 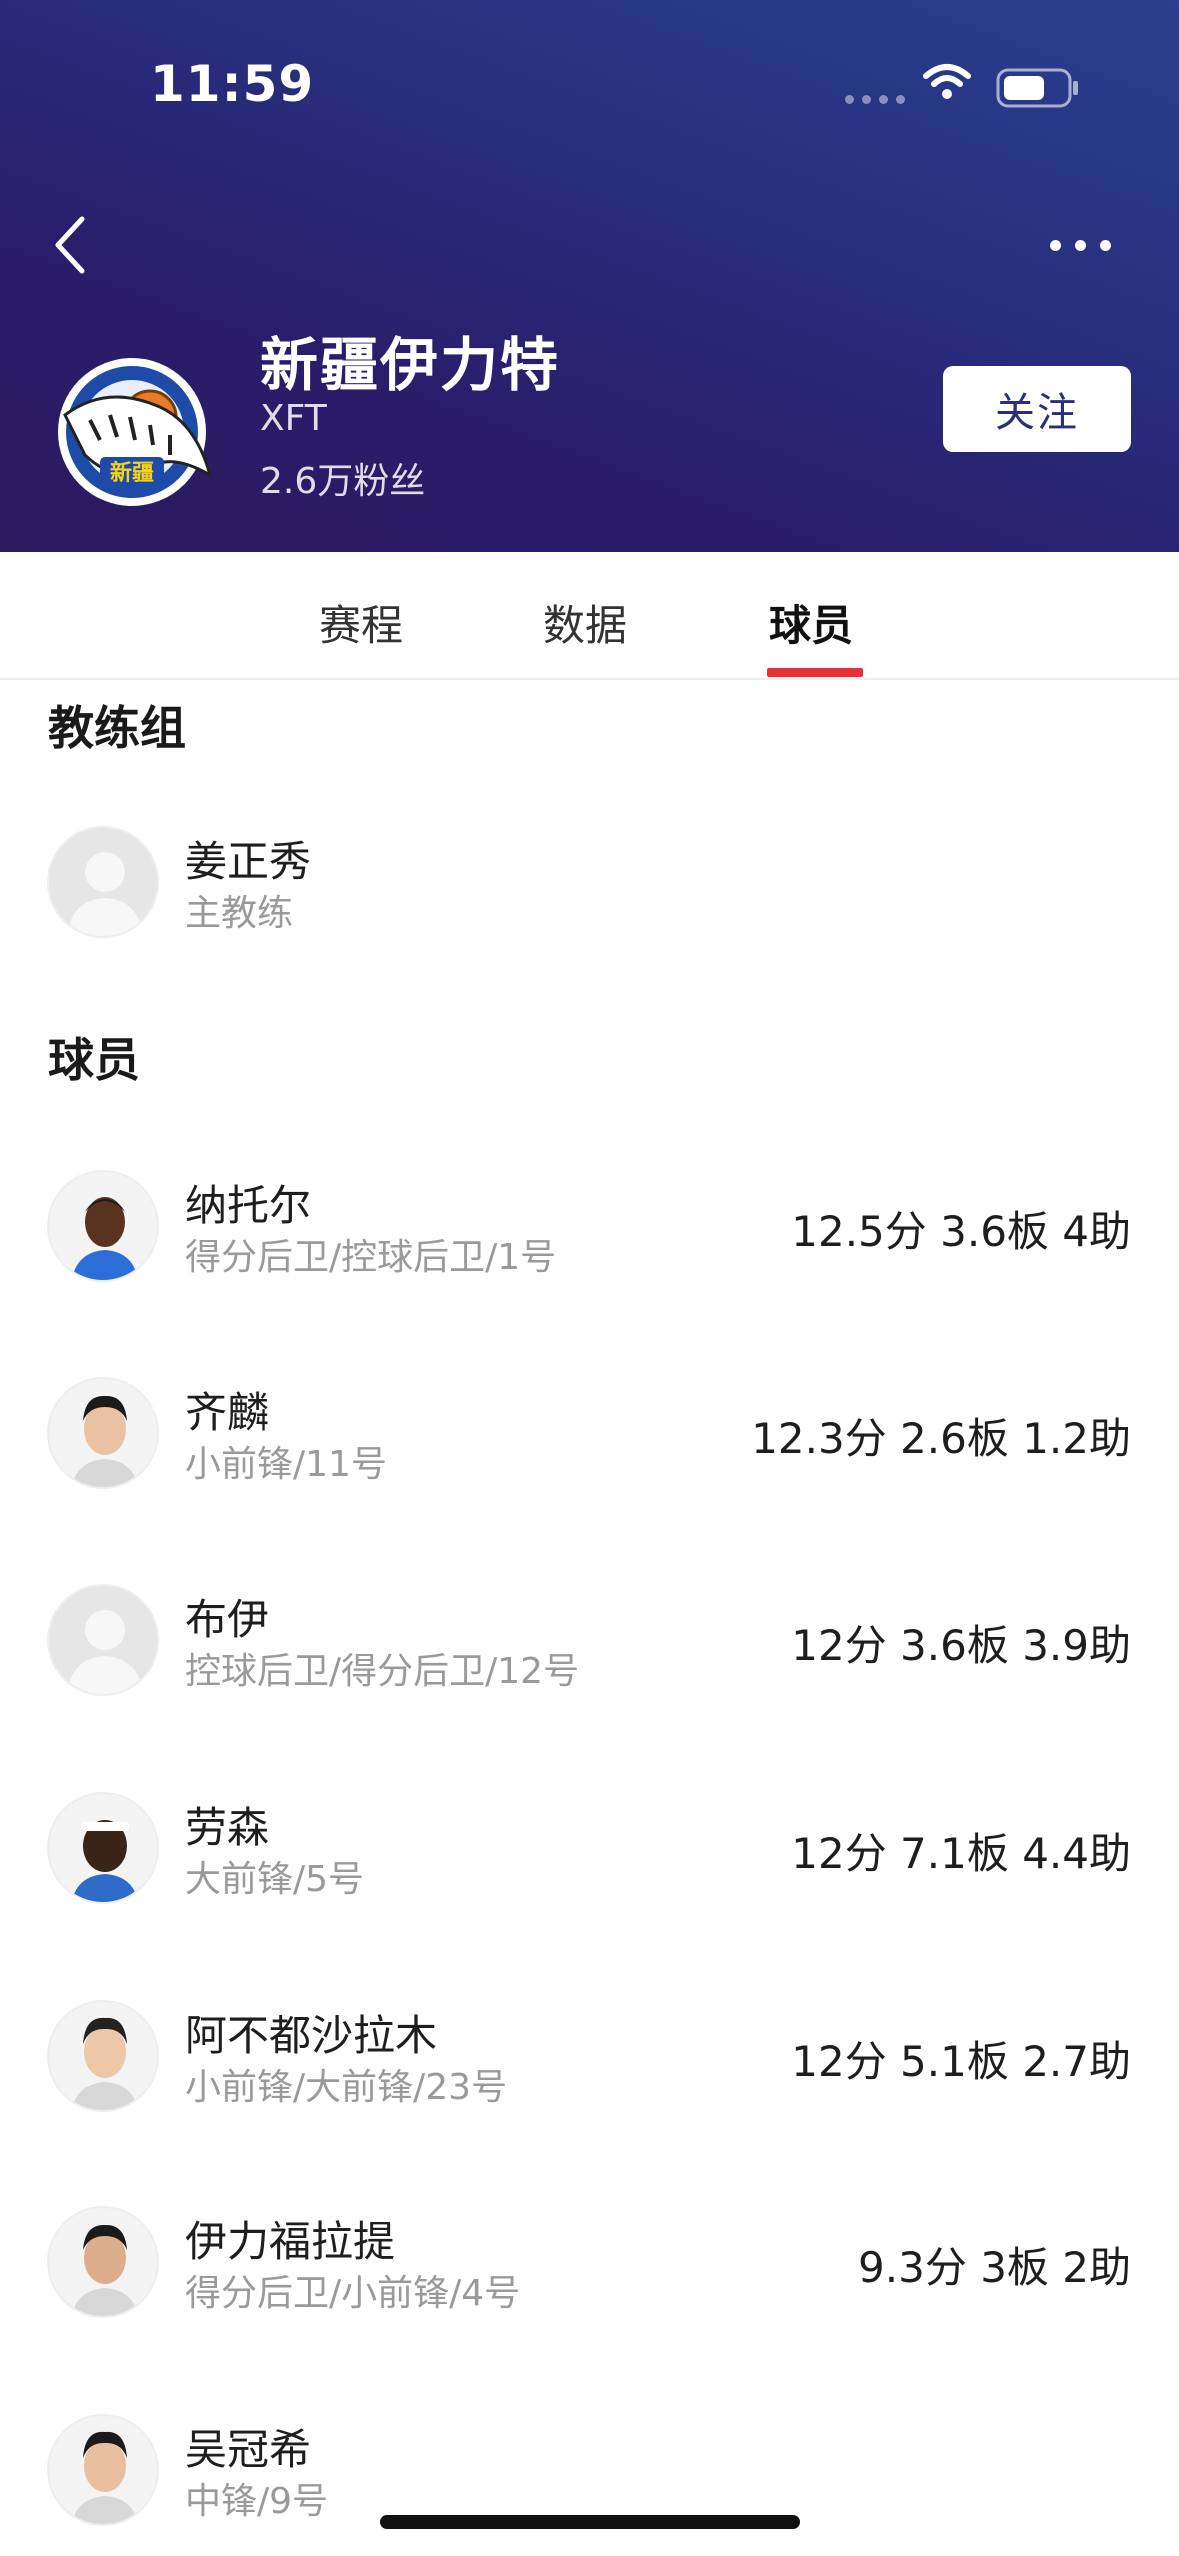 What do you see at coordinates (589, 1852) in the screenshot?
I see `player-row: 劳森 大前锋/5号 12分 7.1板 4.4助` at bounding box center [589, 1852].